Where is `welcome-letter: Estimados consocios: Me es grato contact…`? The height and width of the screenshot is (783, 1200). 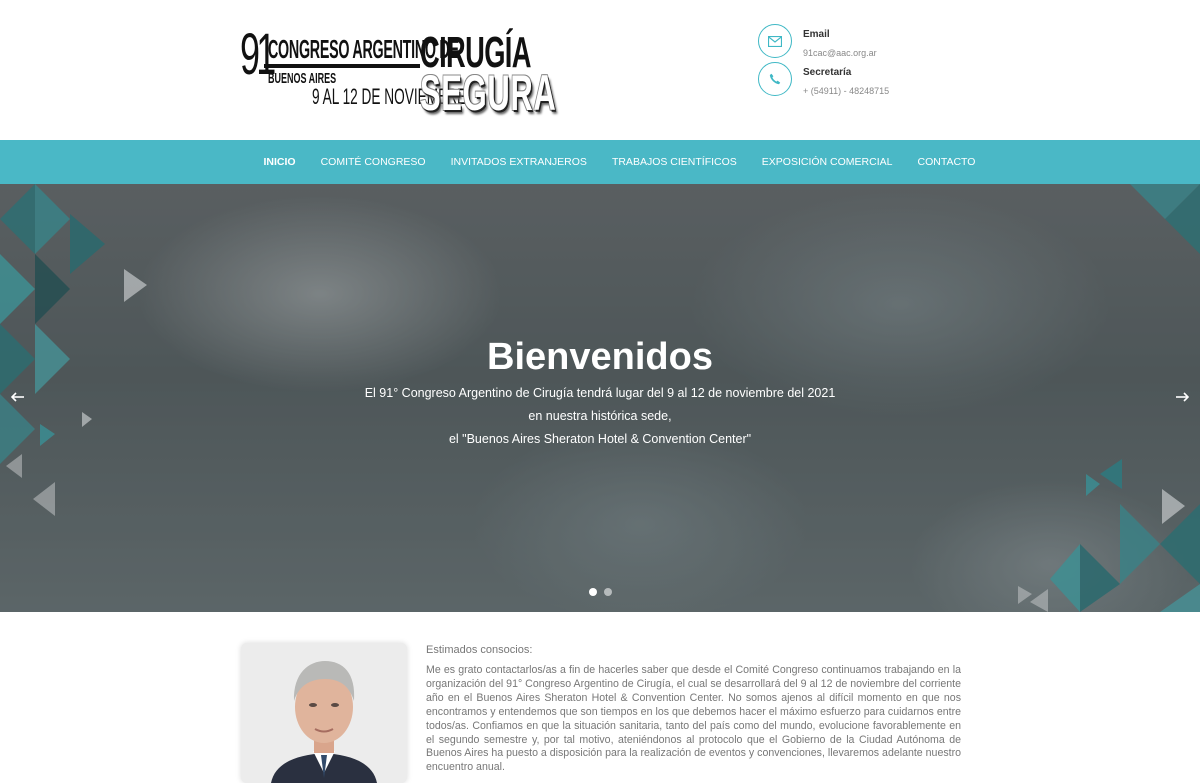
welcome-letter: Estimados consocios: Me es grato contact… is located at coordinates (693, 709).